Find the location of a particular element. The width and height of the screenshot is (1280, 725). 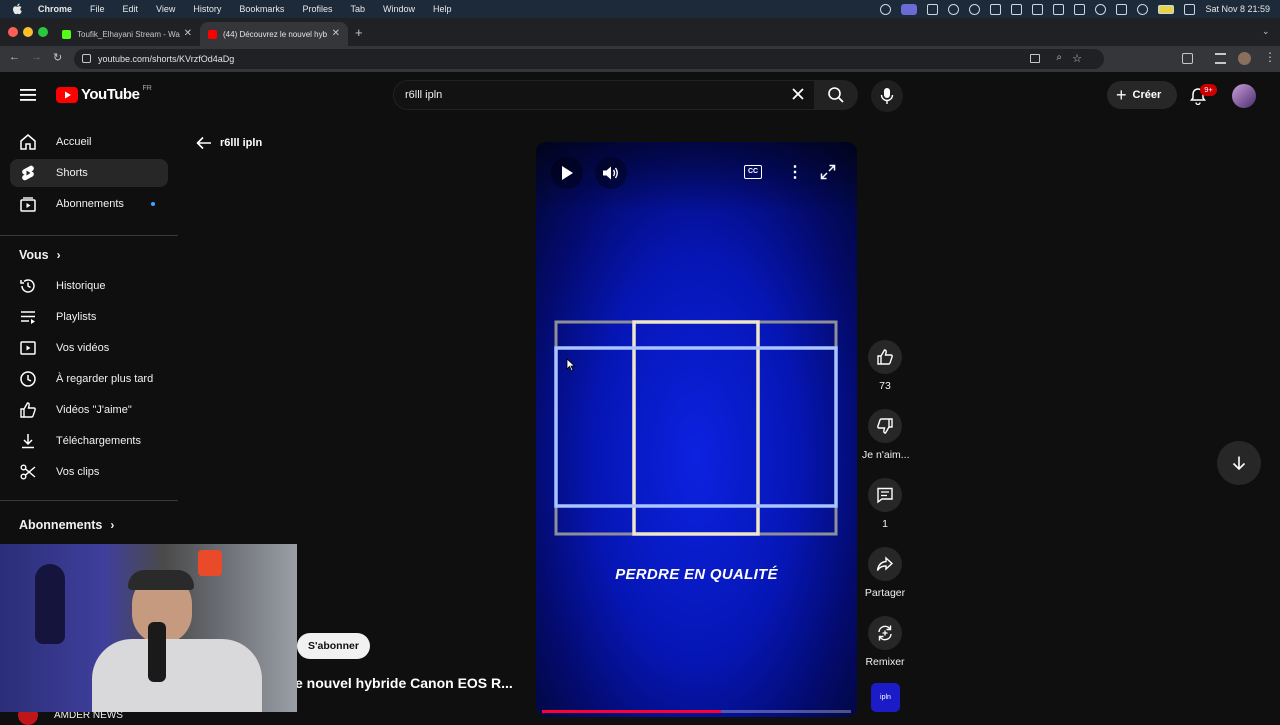

create-button: + Créer is located at coordinates (1142, 95).